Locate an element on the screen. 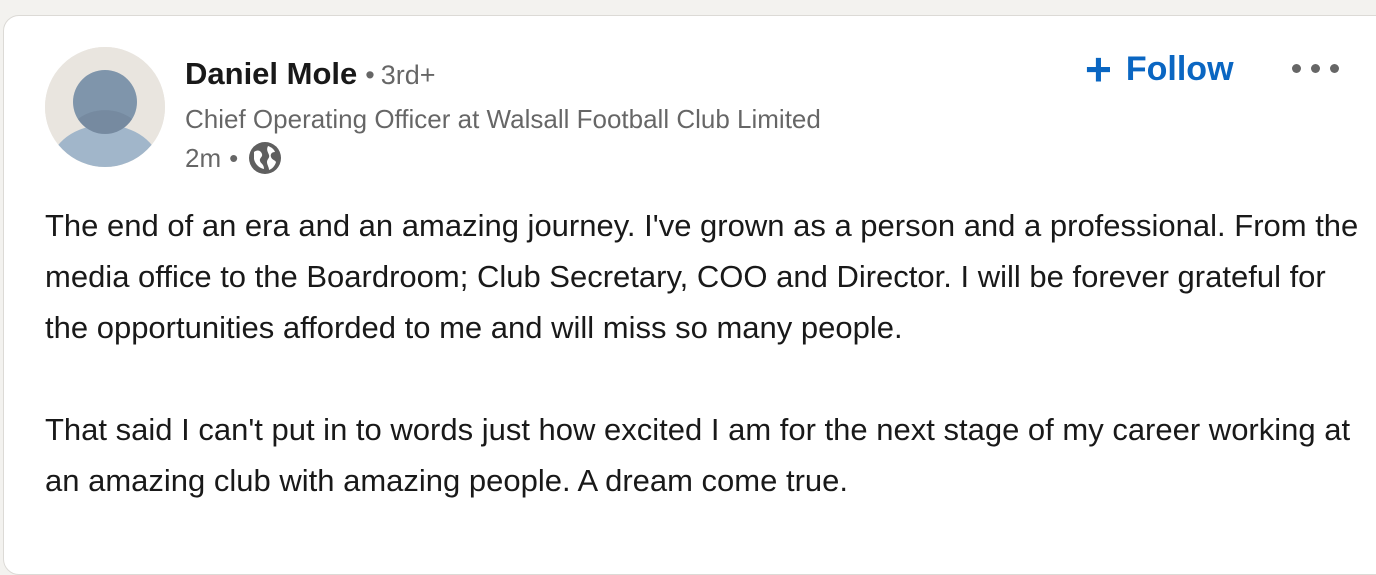 The width and height of the screenshot is (1376, 575). post-time: 2m is located at coordinates (203, 158).